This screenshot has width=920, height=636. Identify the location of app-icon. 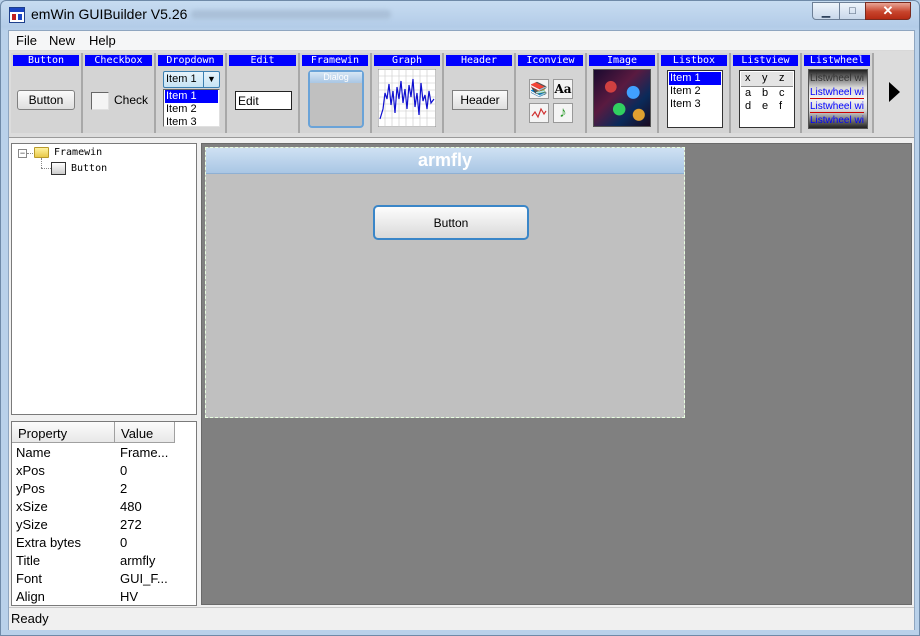
(17, 15).